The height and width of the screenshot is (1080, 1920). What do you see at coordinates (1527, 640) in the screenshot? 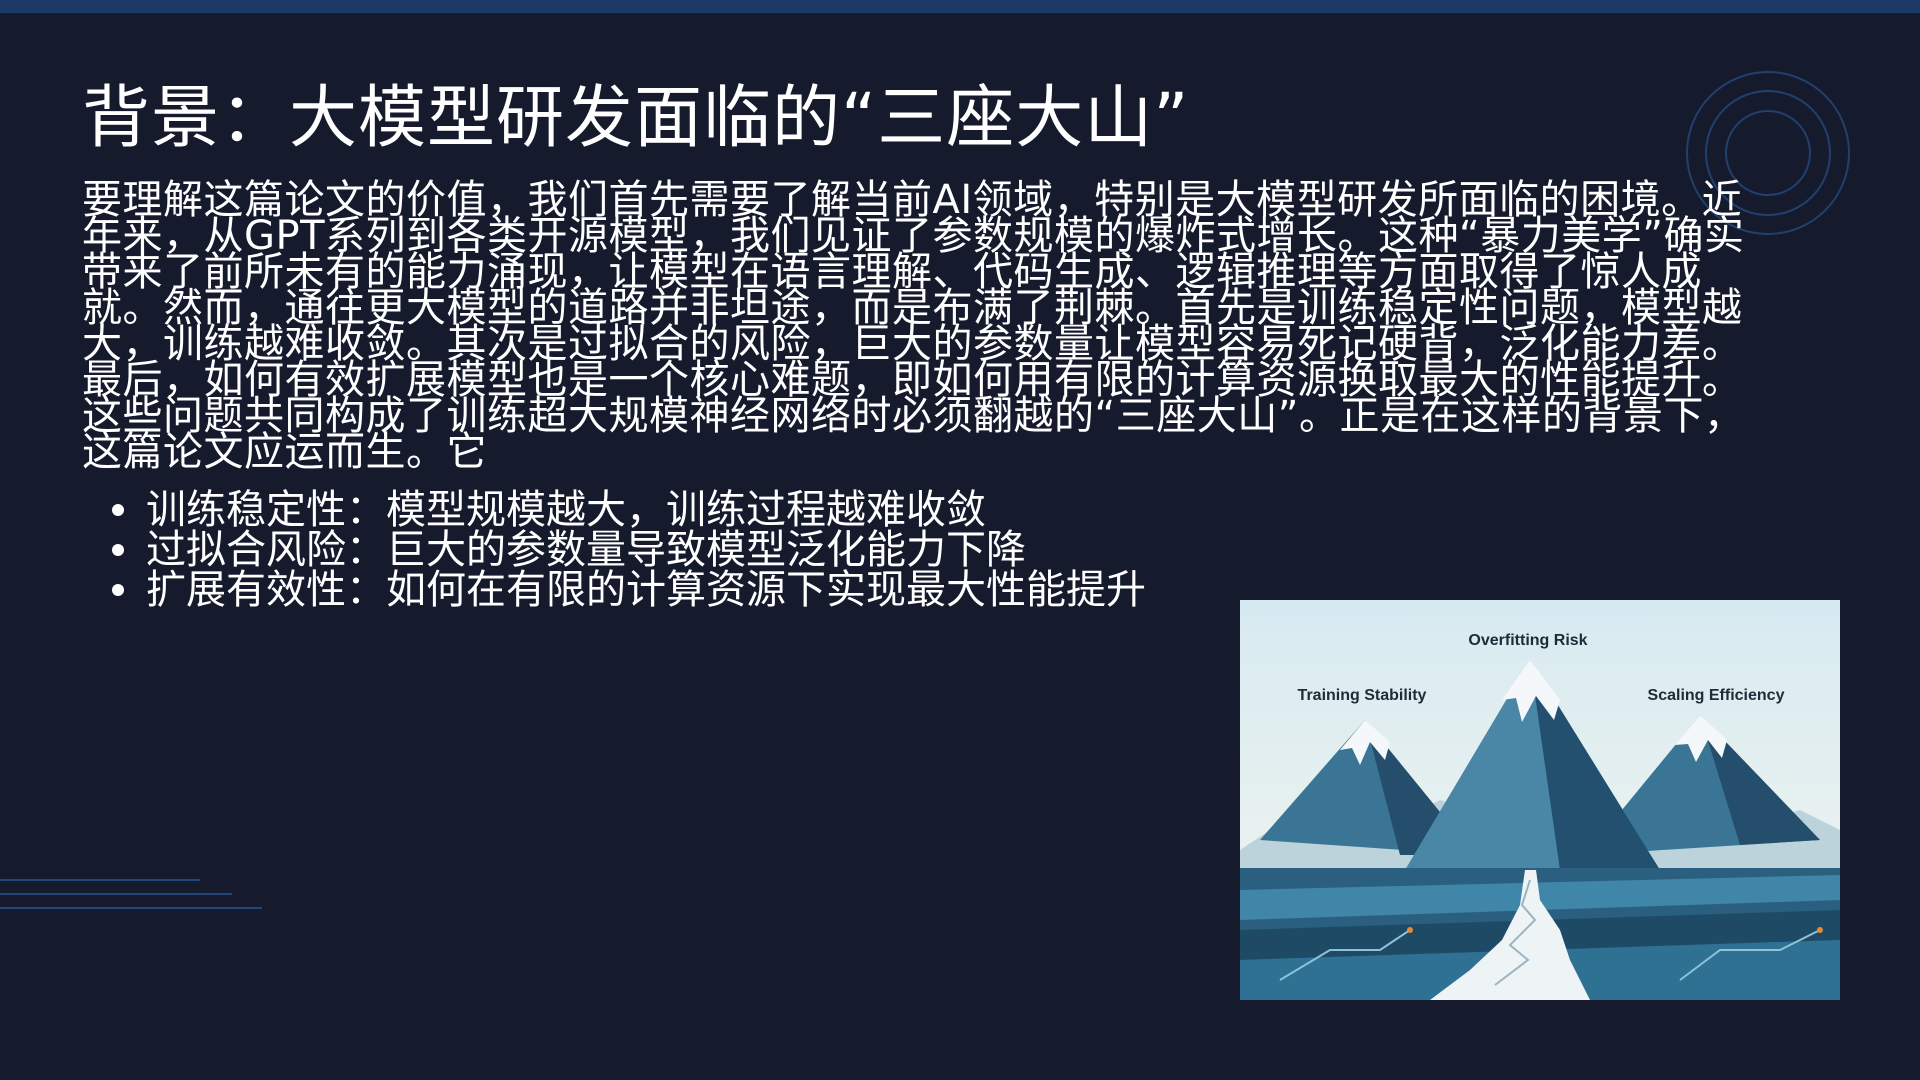
I see `label-overfitting-risk: Overfitting Risk` at bounding box center [1527, 640].